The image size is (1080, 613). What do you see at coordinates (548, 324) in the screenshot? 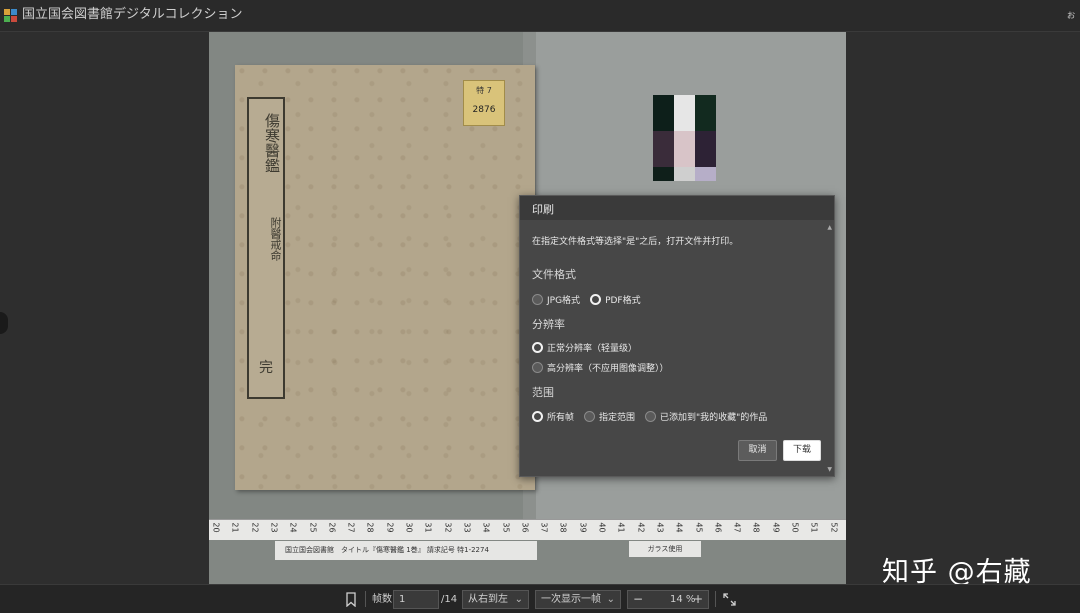
I see `resolution-section-label: 分辨率` at bounding box center [548, 324].